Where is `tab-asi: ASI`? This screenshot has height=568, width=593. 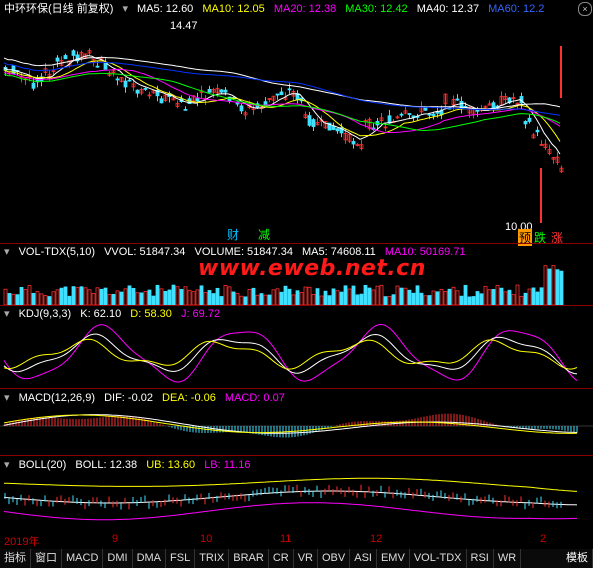
tab-asi: ASI is located at coordinates (363, 558).